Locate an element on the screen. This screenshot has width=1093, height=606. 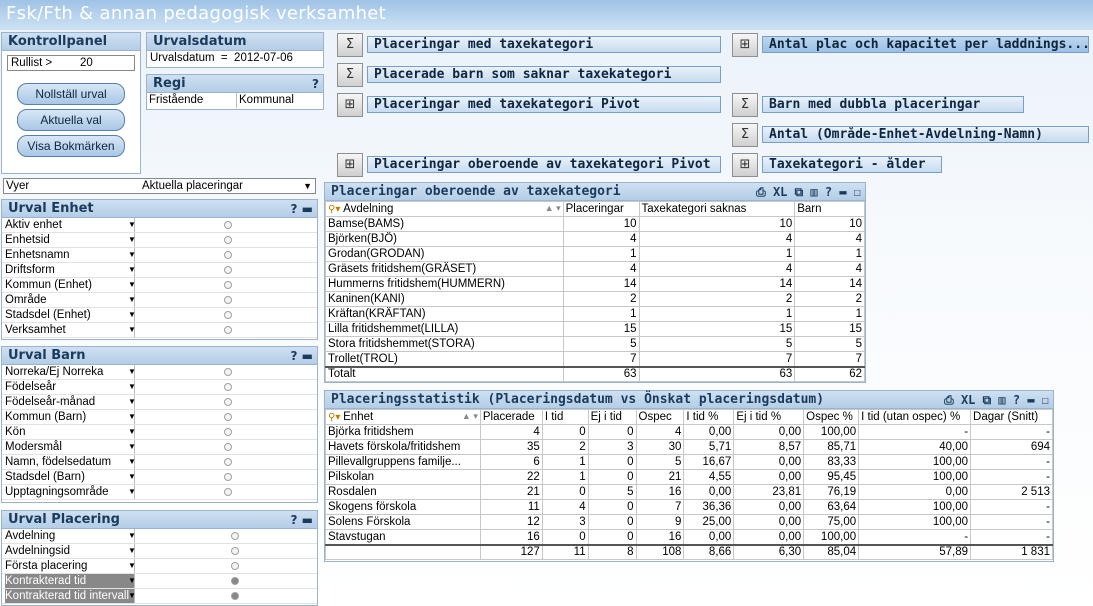
filter-field: Kön ▼ is located at coordinates (159, 432).